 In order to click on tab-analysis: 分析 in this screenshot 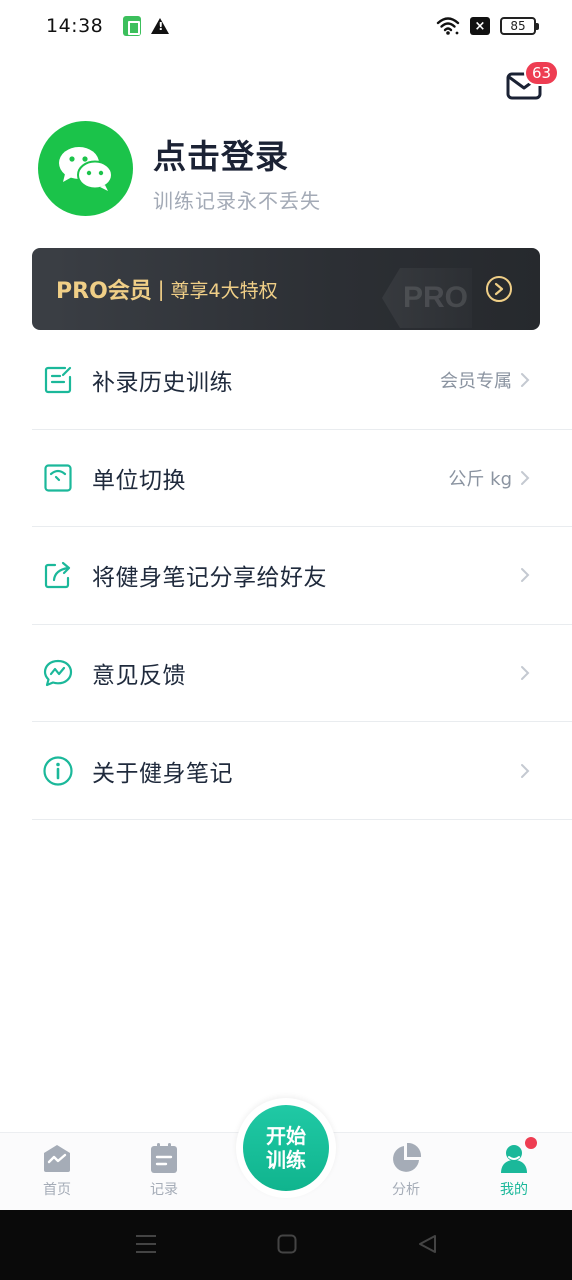, I will do `click(406, 1171)`.